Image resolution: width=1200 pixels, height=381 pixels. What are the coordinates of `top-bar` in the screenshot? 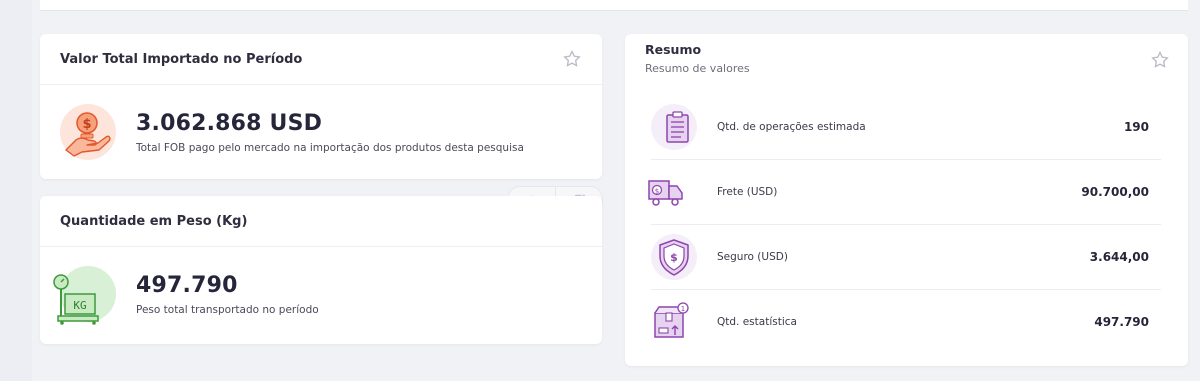 It's located at (614, 5).